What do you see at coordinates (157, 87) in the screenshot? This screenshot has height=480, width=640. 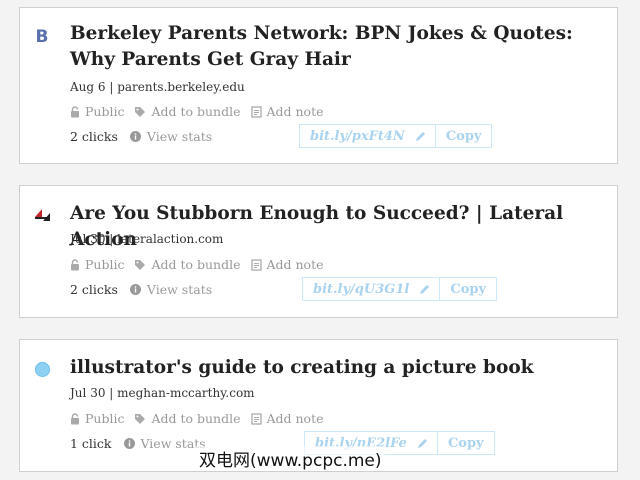 I see `bookmark-meta: Aug 6 | parents.berkeley.edu` at bounding box center [157, 87].